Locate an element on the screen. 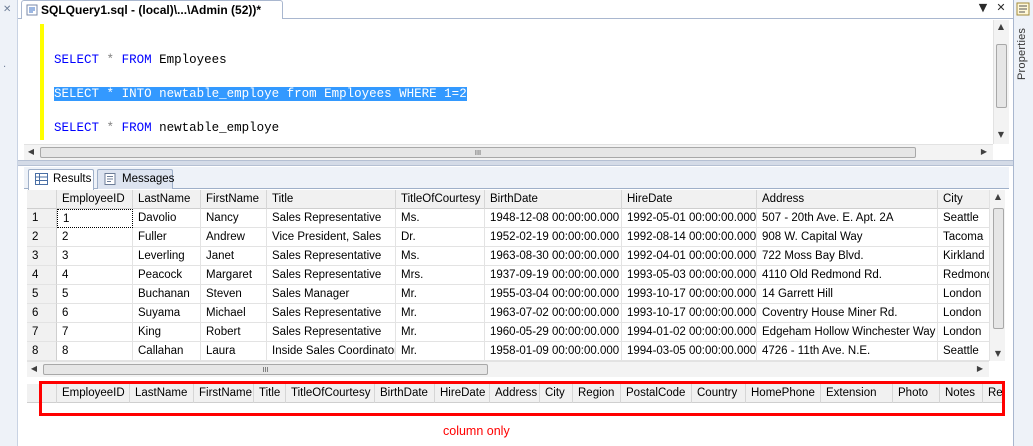 Image resolution: width=1033 pixels, height=446 pixels. table-cell: Kirkland is located at coordinates (963, 256).